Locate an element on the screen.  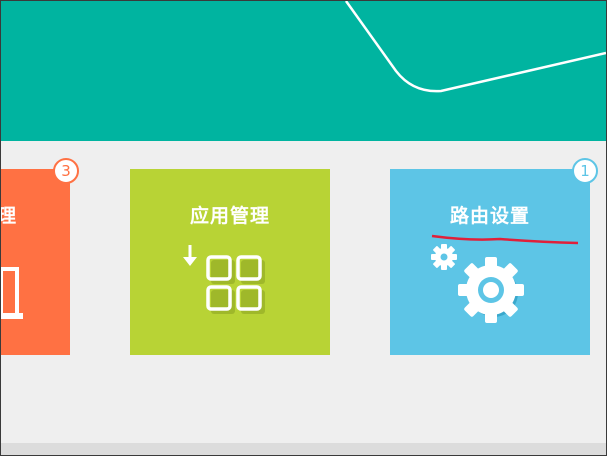
notification-badge: 1 is located at coordinates (585, 171).